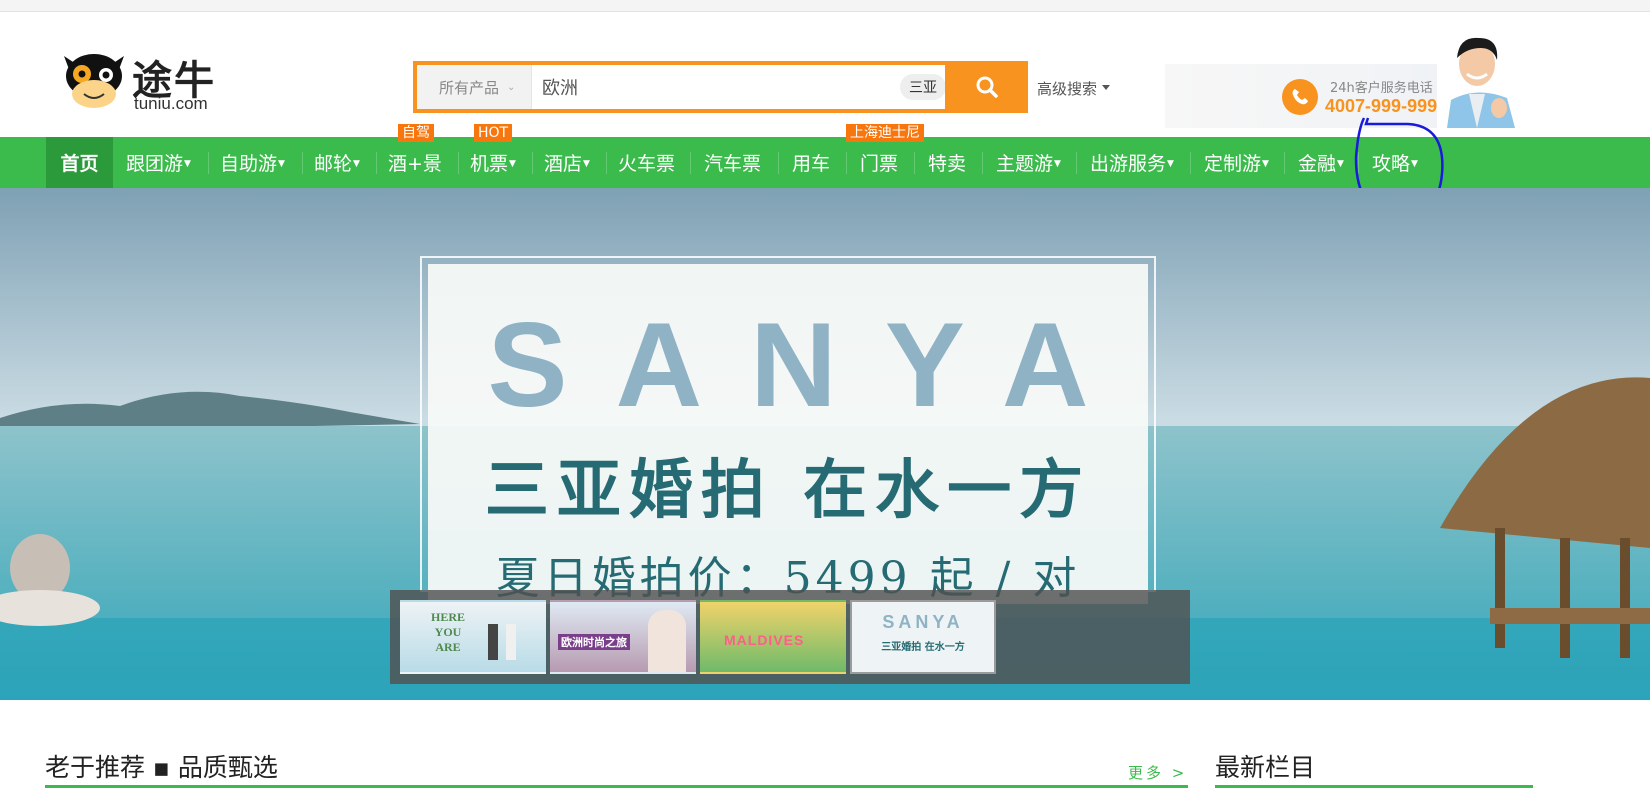  I want to click on thumbnail-4-sub: 三亚婚拍 在水一方, so click(923, 647).